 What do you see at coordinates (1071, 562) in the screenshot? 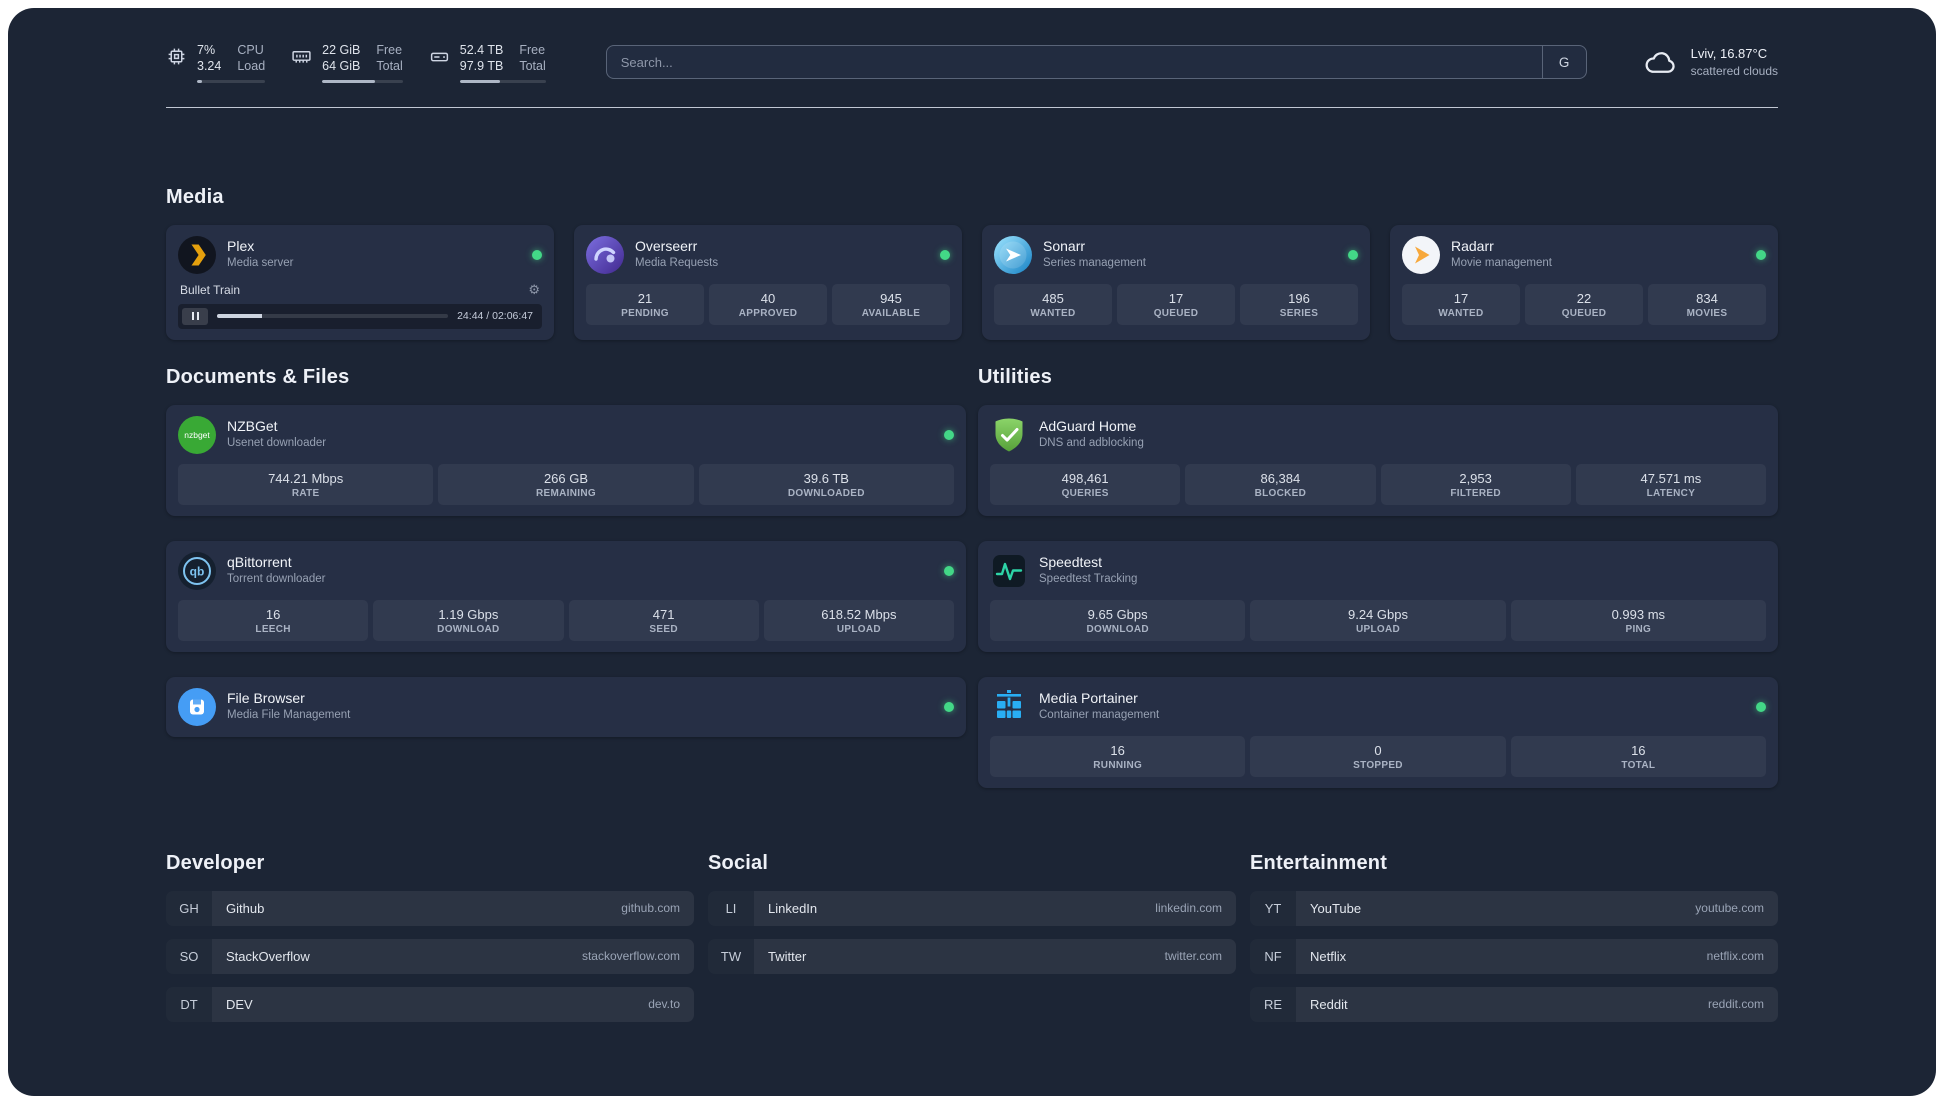
I see `service-name: Speedtest` at bounding box center [1071, 562].